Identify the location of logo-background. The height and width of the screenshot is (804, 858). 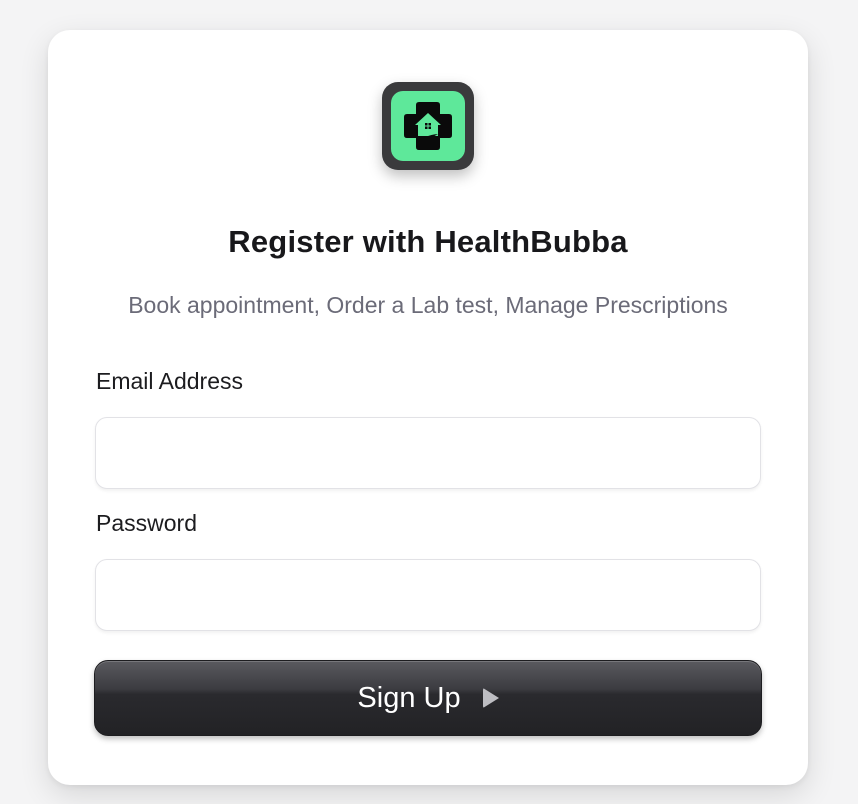
(428, 126).